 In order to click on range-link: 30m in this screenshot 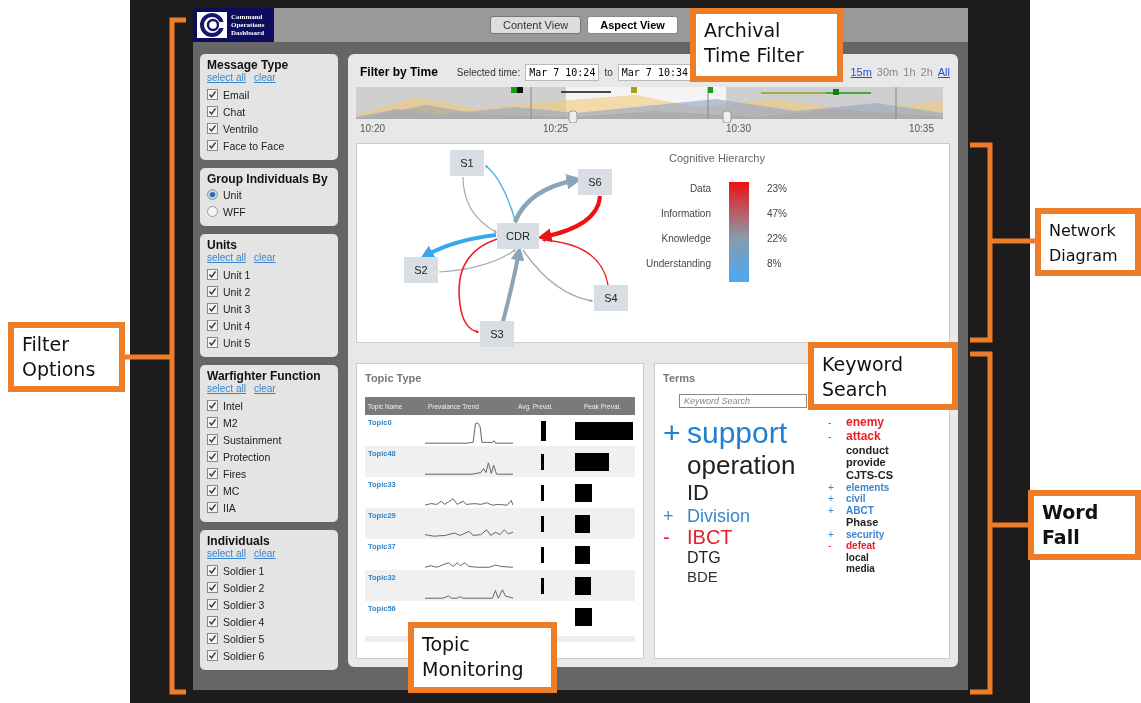, I will do `click(887, 72)`.